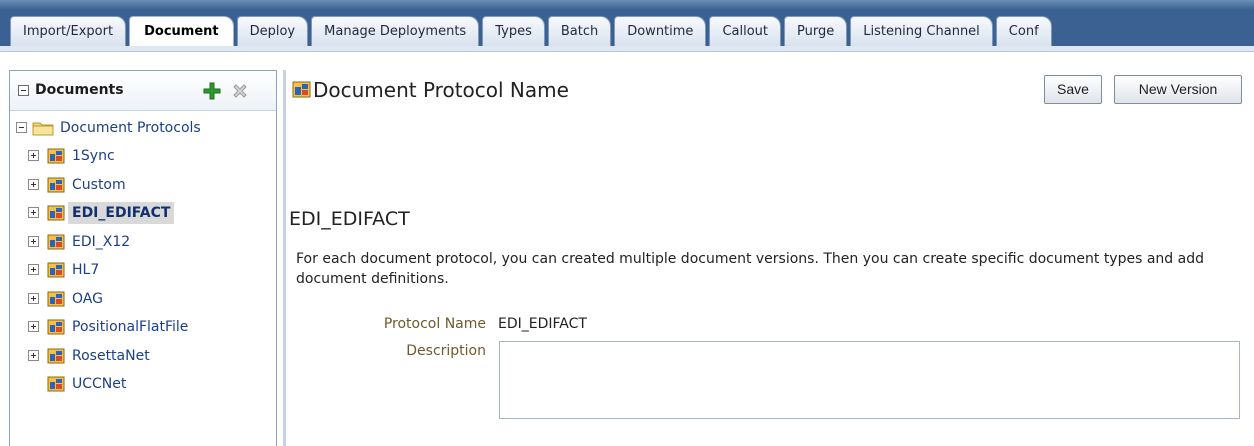 The height and width of the screenshot is (446, 1254). Describe the element at coordinates (130, 327) in the screenshot. I see `tree-item-label: PositionalFlatFile` at that location.